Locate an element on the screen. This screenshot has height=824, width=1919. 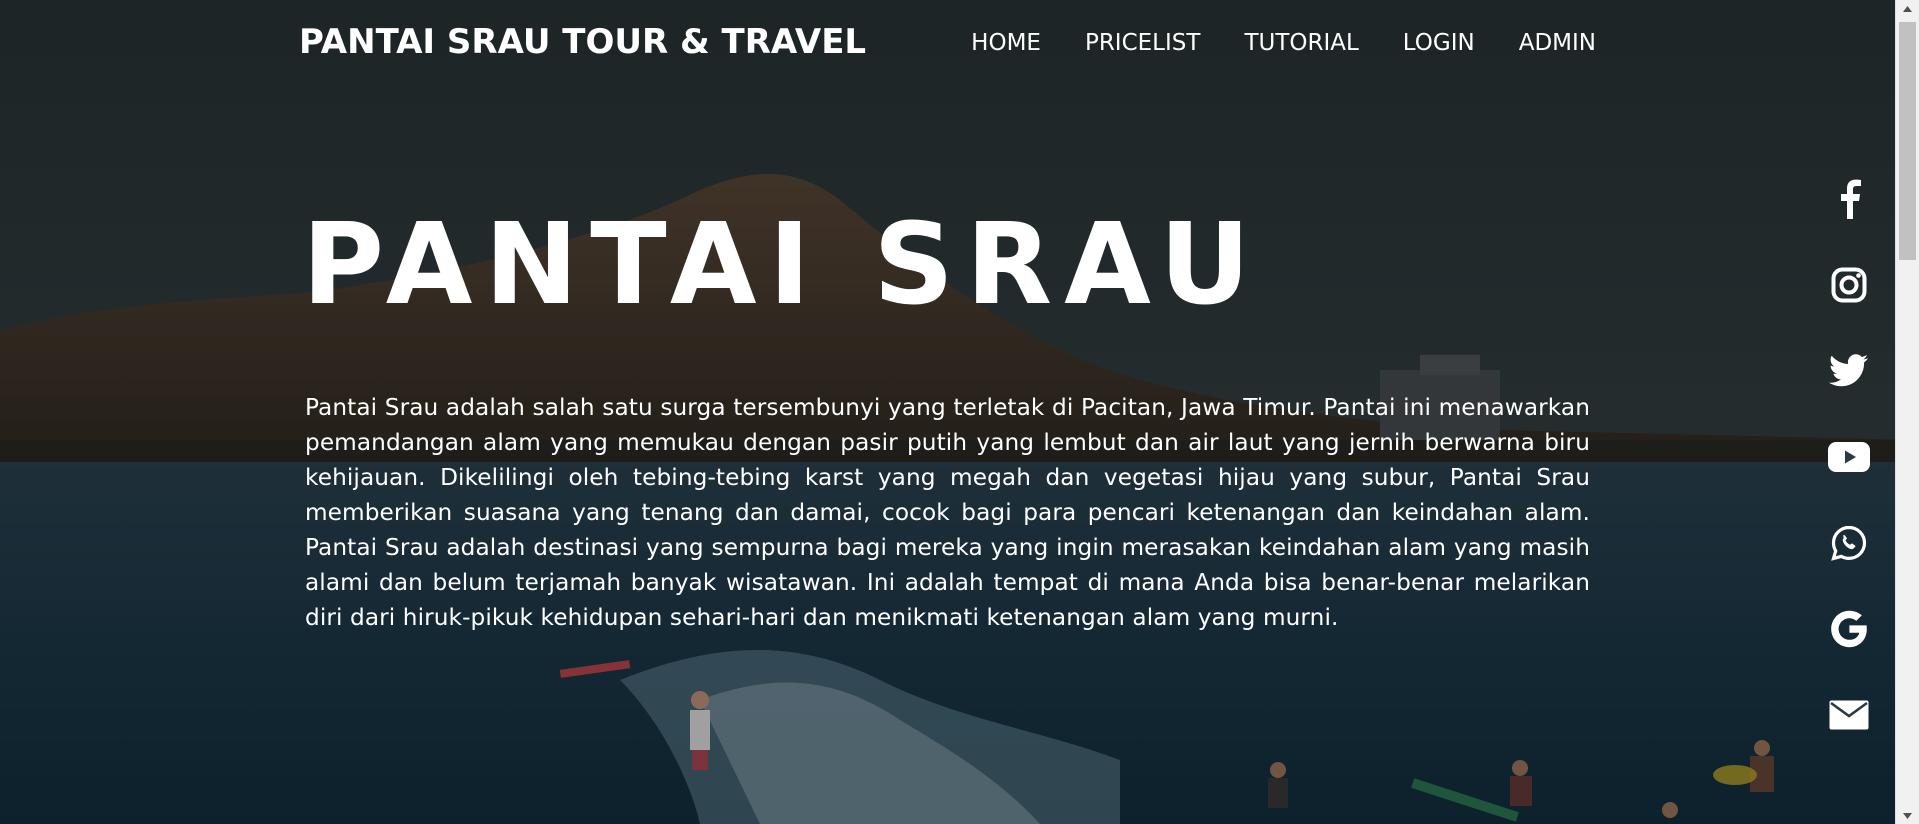
hero-title: PANTAI SRAU is located at coordinates (782, 265).